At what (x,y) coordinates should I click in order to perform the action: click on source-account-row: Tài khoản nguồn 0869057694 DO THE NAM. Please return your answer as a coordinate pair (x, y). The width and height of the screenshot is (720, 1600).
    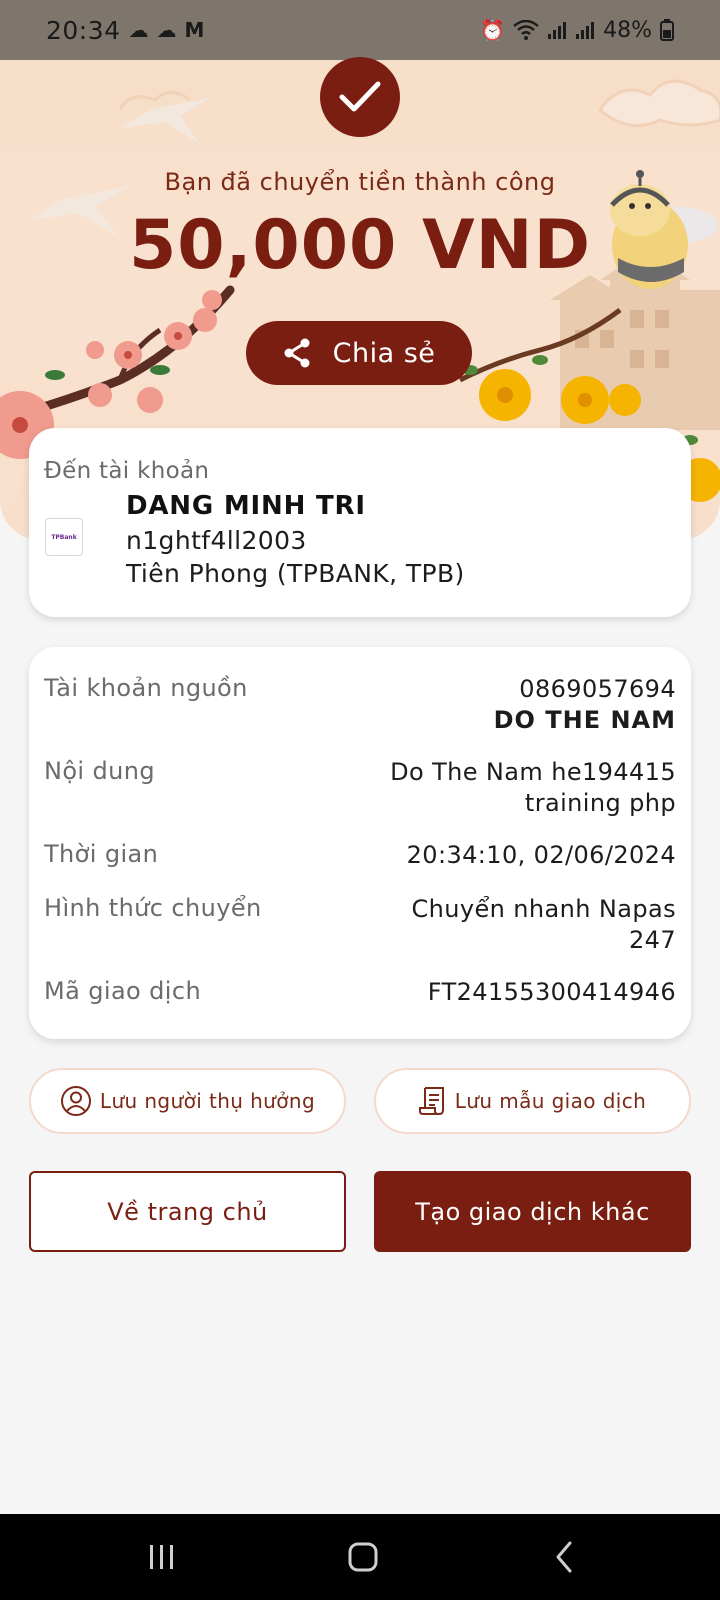
    Looking at the image, I should click on (360, 706).